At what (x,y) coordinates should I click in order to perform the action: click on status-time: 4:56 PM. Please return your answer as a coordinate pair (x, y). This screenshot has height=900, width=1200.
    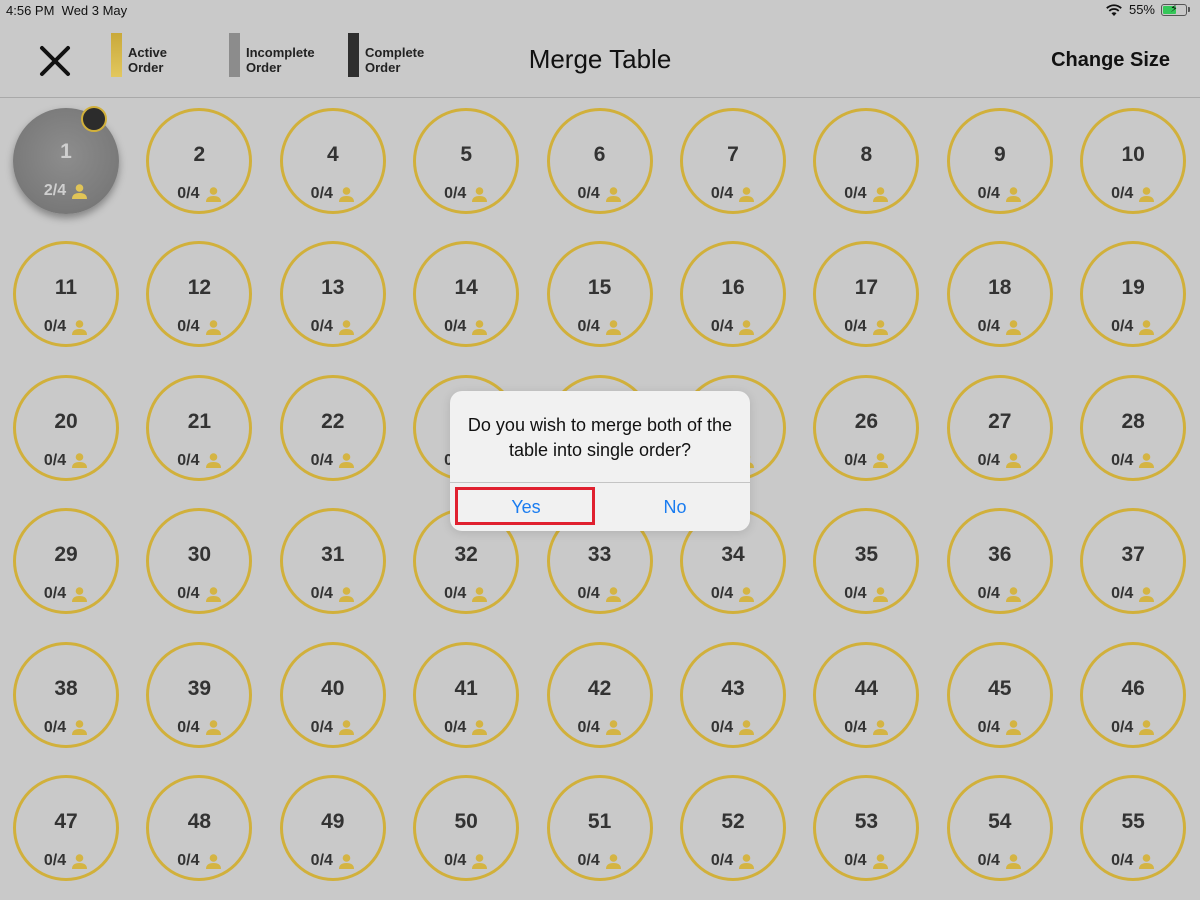
    Looking at the image, I should click on (30, 10).